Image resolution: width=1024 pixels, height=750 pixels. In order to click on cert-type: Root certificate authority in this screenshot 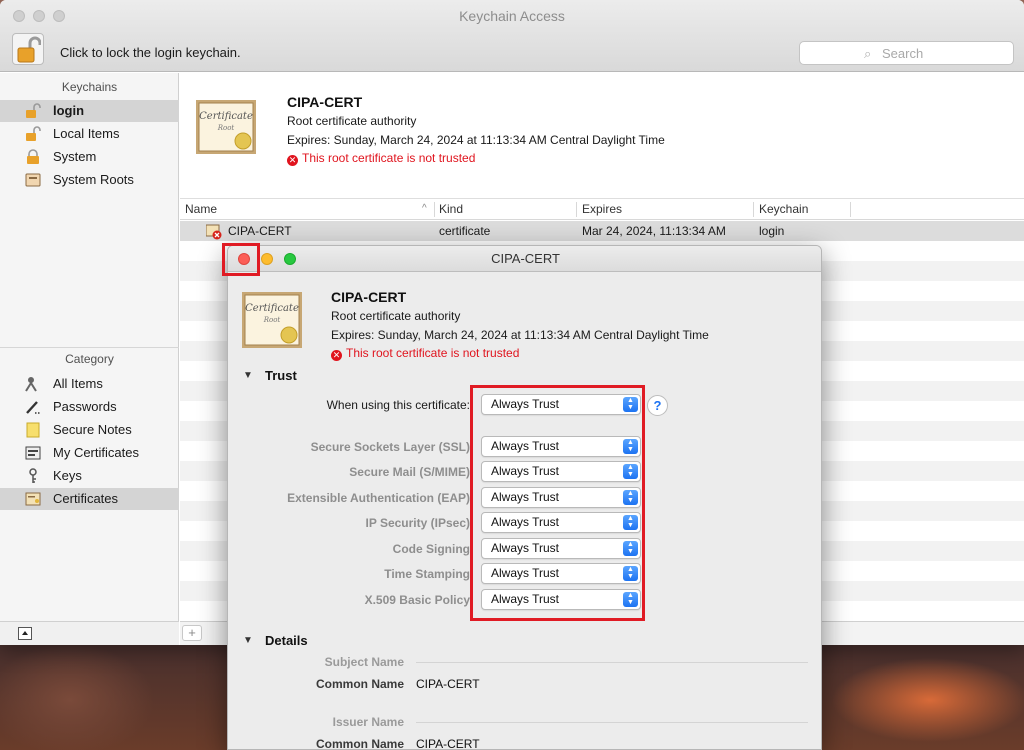, I will do `click(352, 121)`.